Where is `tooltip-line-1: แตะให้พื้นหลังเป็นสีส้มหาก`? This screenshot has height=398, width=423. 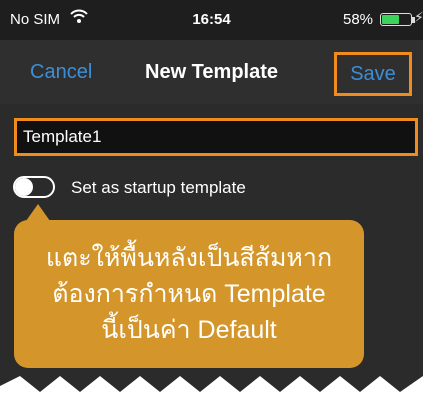
tooltip-line-1: แตะให้พื้นหลังเป็นสีส้มหาก is located at coordinates (189, 258).